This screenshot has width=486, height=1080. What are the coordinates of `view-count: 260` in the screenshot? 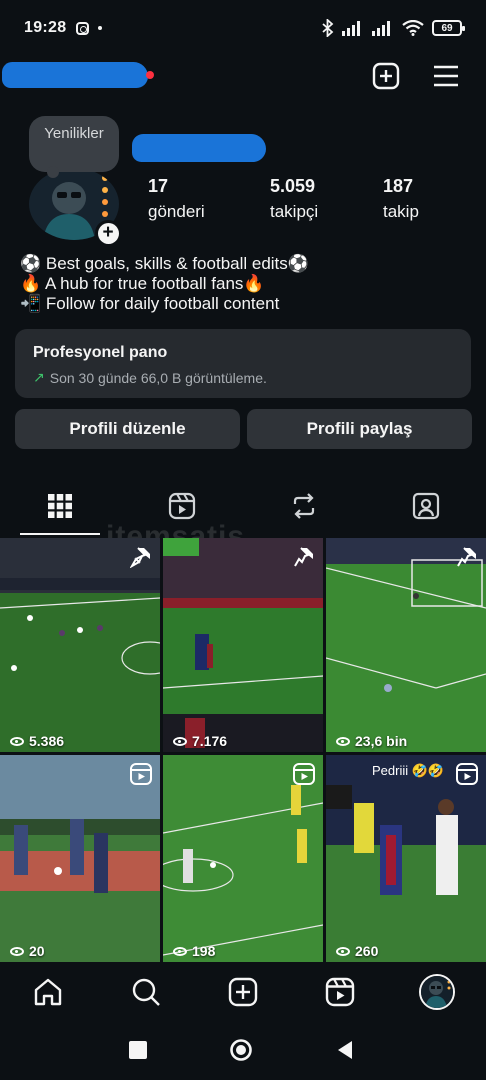 It's located at (367, 951).